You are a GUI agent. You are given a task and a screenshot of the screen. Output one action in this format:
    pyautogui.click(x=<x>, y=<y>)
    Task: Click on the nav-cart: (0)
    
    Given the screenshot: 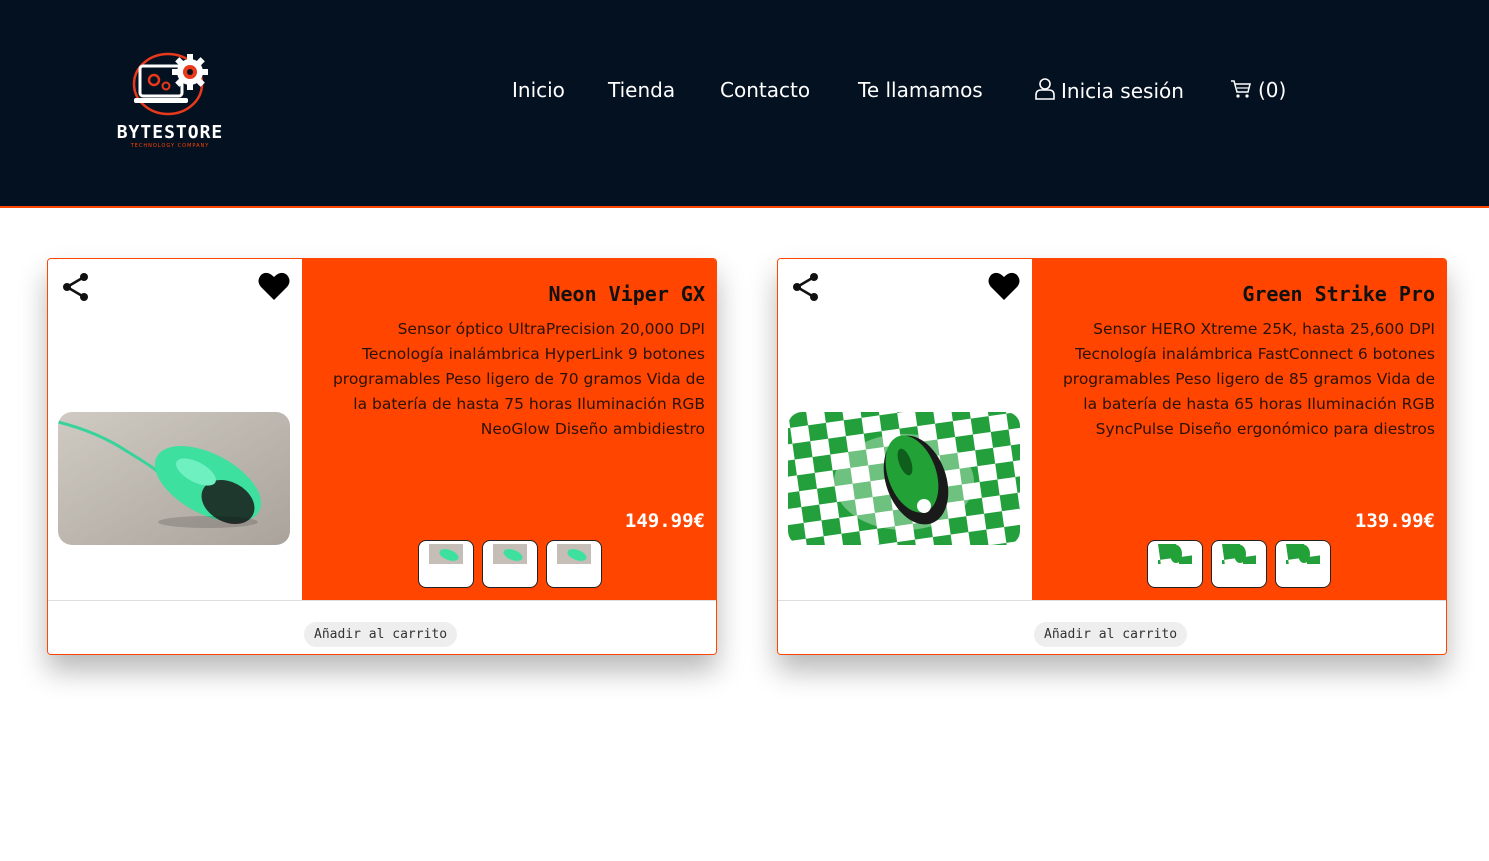 What is the action you would take?
    pyautogui.click(x=1258, y=90)
    